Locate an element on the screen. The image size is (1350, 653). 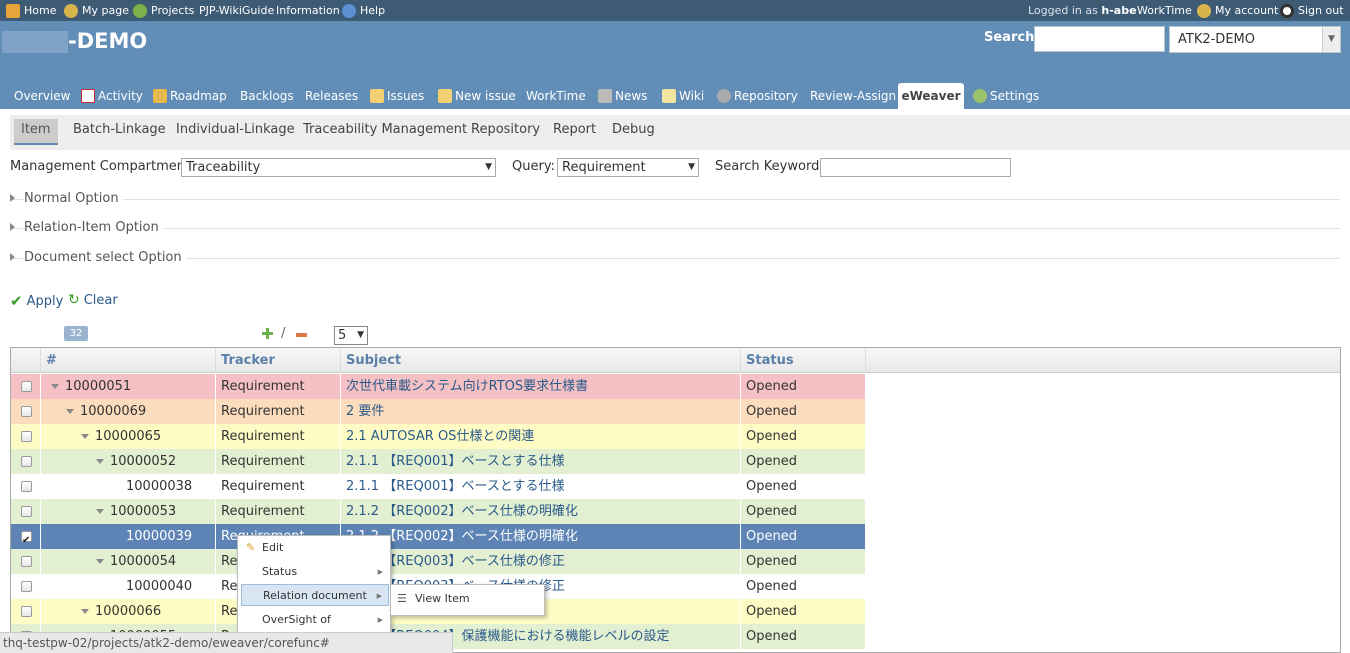
tab-settings: Settings is located at coordinates (1006, 96).